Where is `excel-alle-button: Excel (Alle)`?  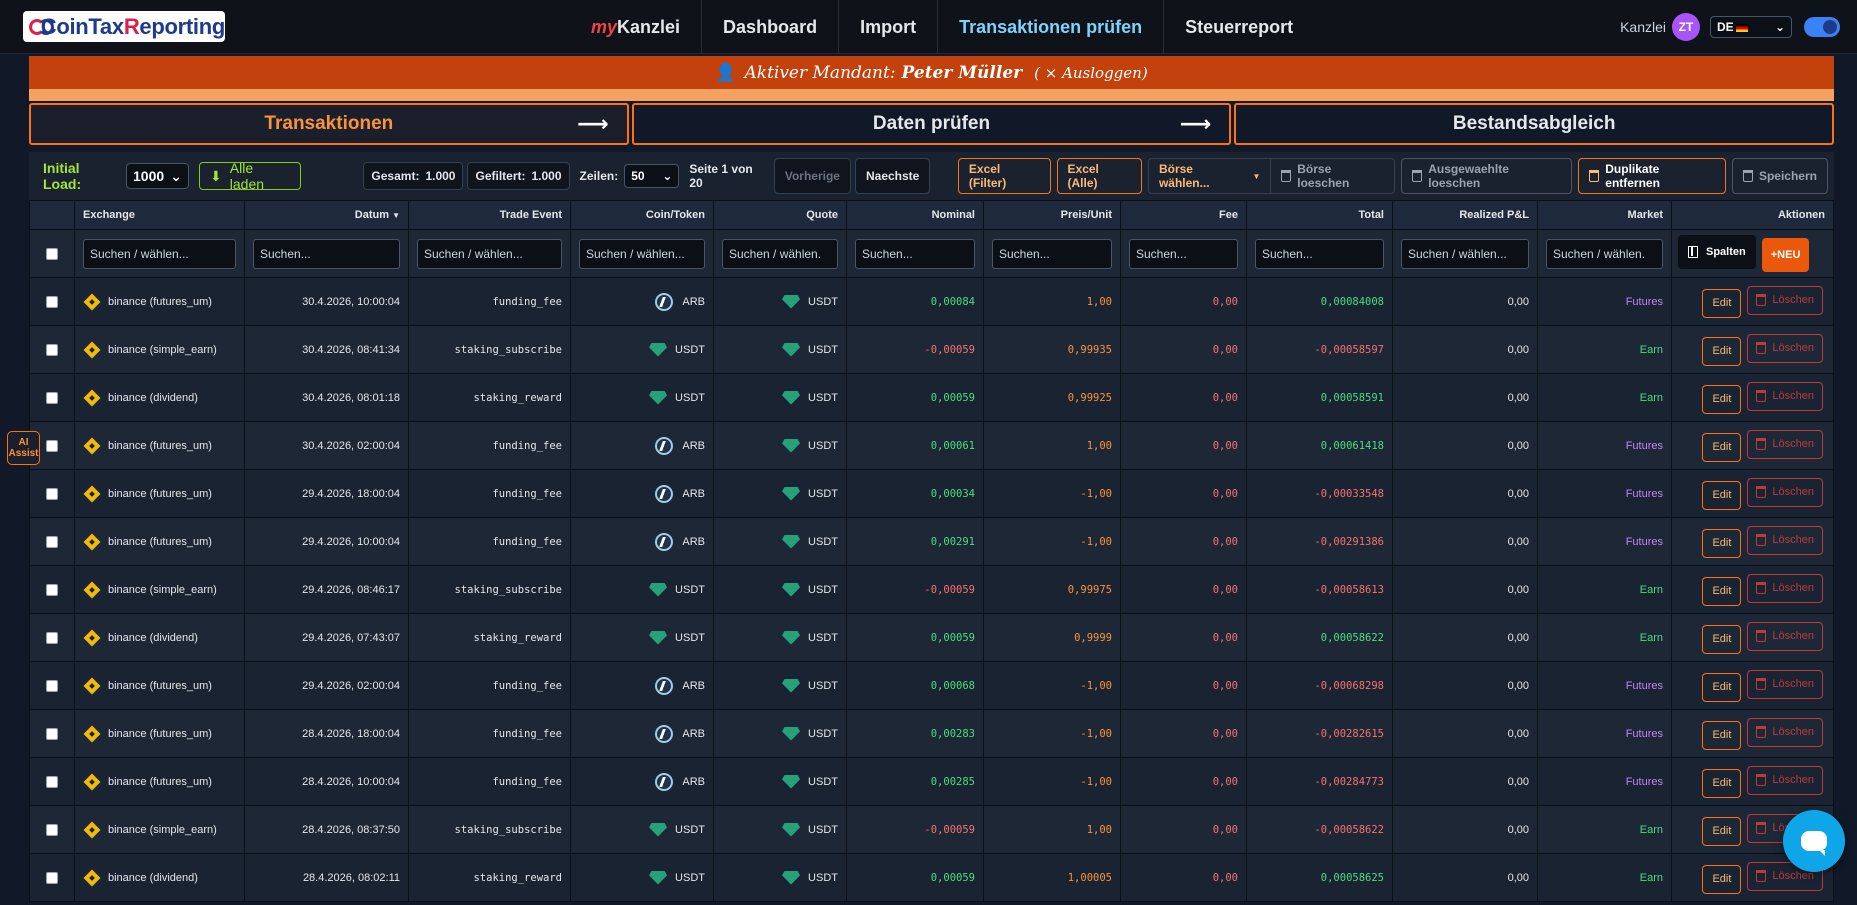
excel-alle-button: Excel (Alle) is located at coordinates (1099, 176).